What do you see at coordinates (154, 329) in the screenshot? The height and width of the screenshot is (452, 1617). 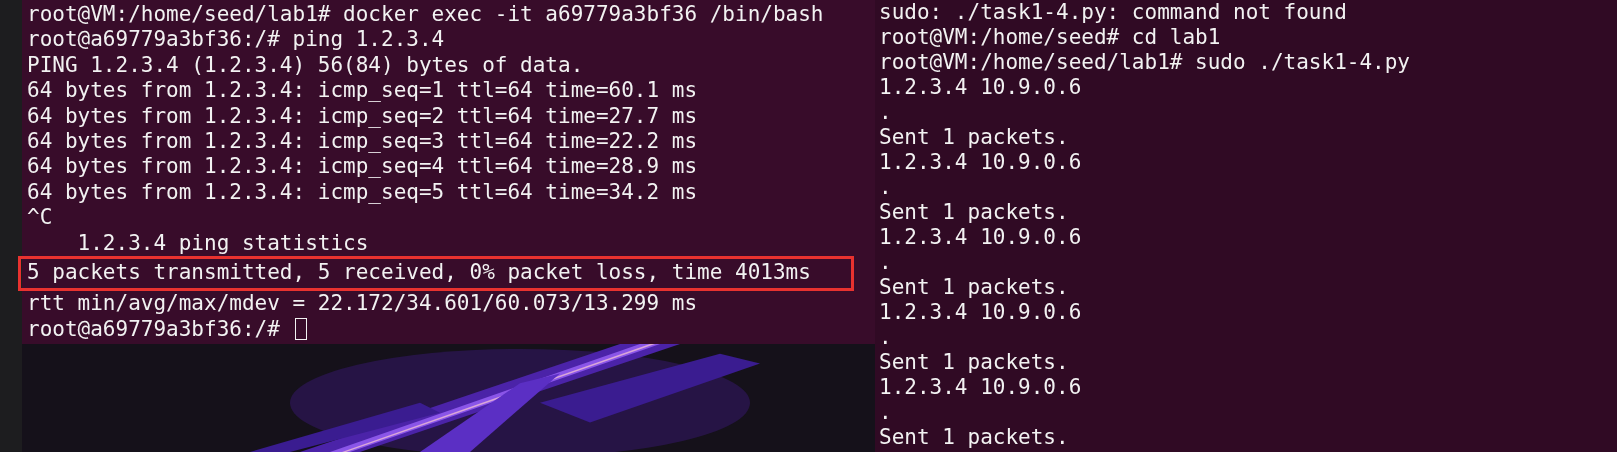 I see `terminal-prompt: root@a69779a3bf36:/#` at bounding box center [154, 329].